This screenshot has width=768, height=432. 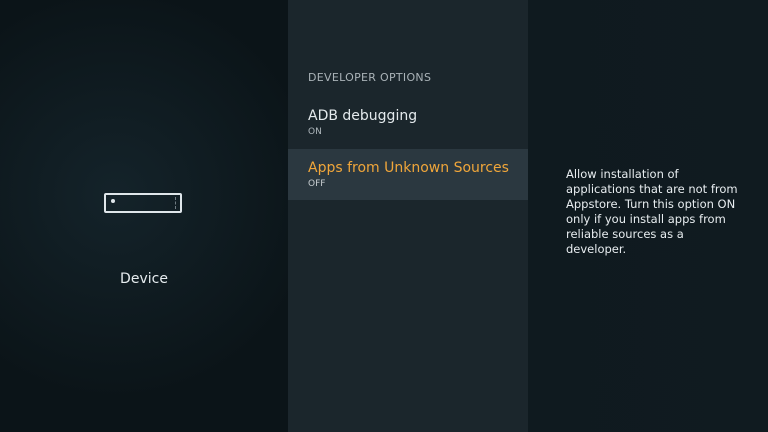 What do you see at coordinates (363, 116) in the screenshot?
I see `menu-item-title: ADB debugging` at bounding box center [363, 116].